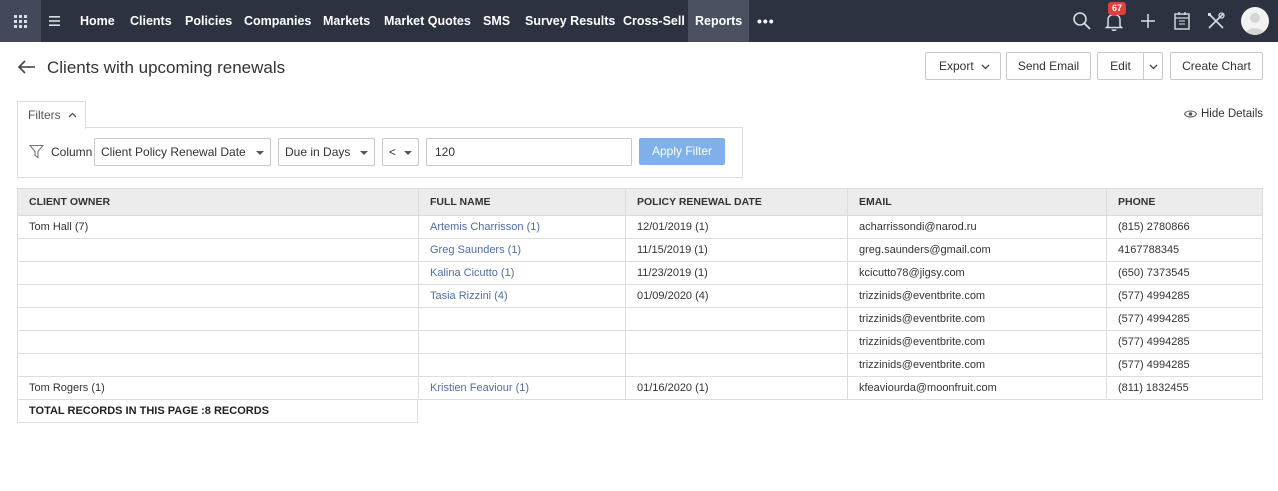  Describe the element at coordinates (766, 21) in the screenshot. I see `nav-more-button: •••` at that location.